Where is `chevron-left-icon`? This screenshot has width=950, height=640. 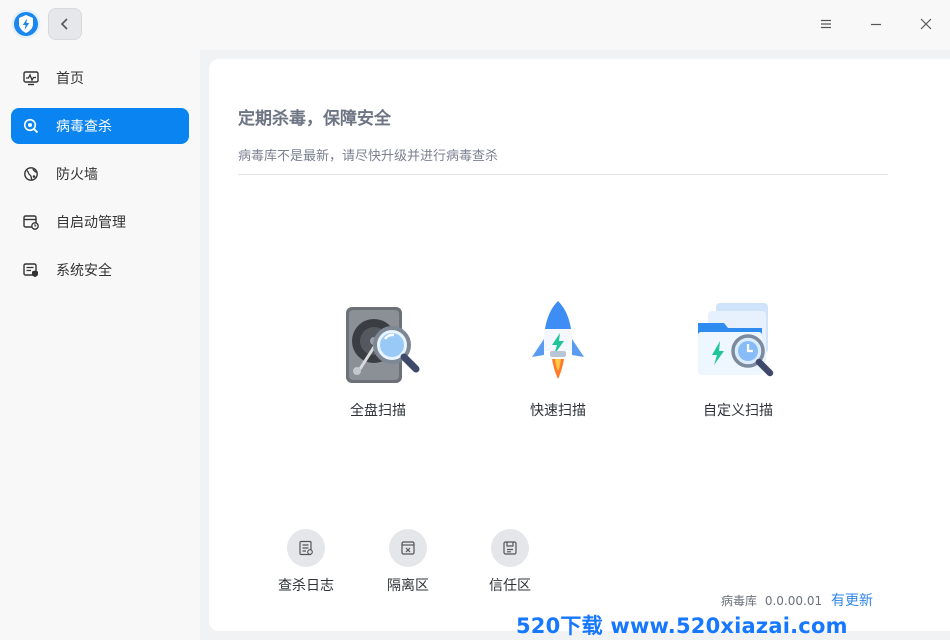
chevron-left-icon is located at coordinates (64, 24).